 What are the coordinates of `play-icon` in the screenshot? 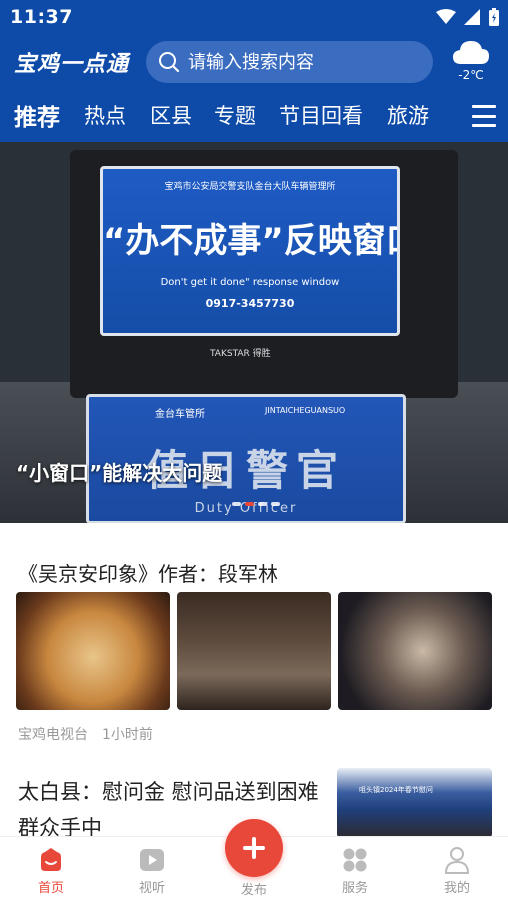 It's located at (152, 860).